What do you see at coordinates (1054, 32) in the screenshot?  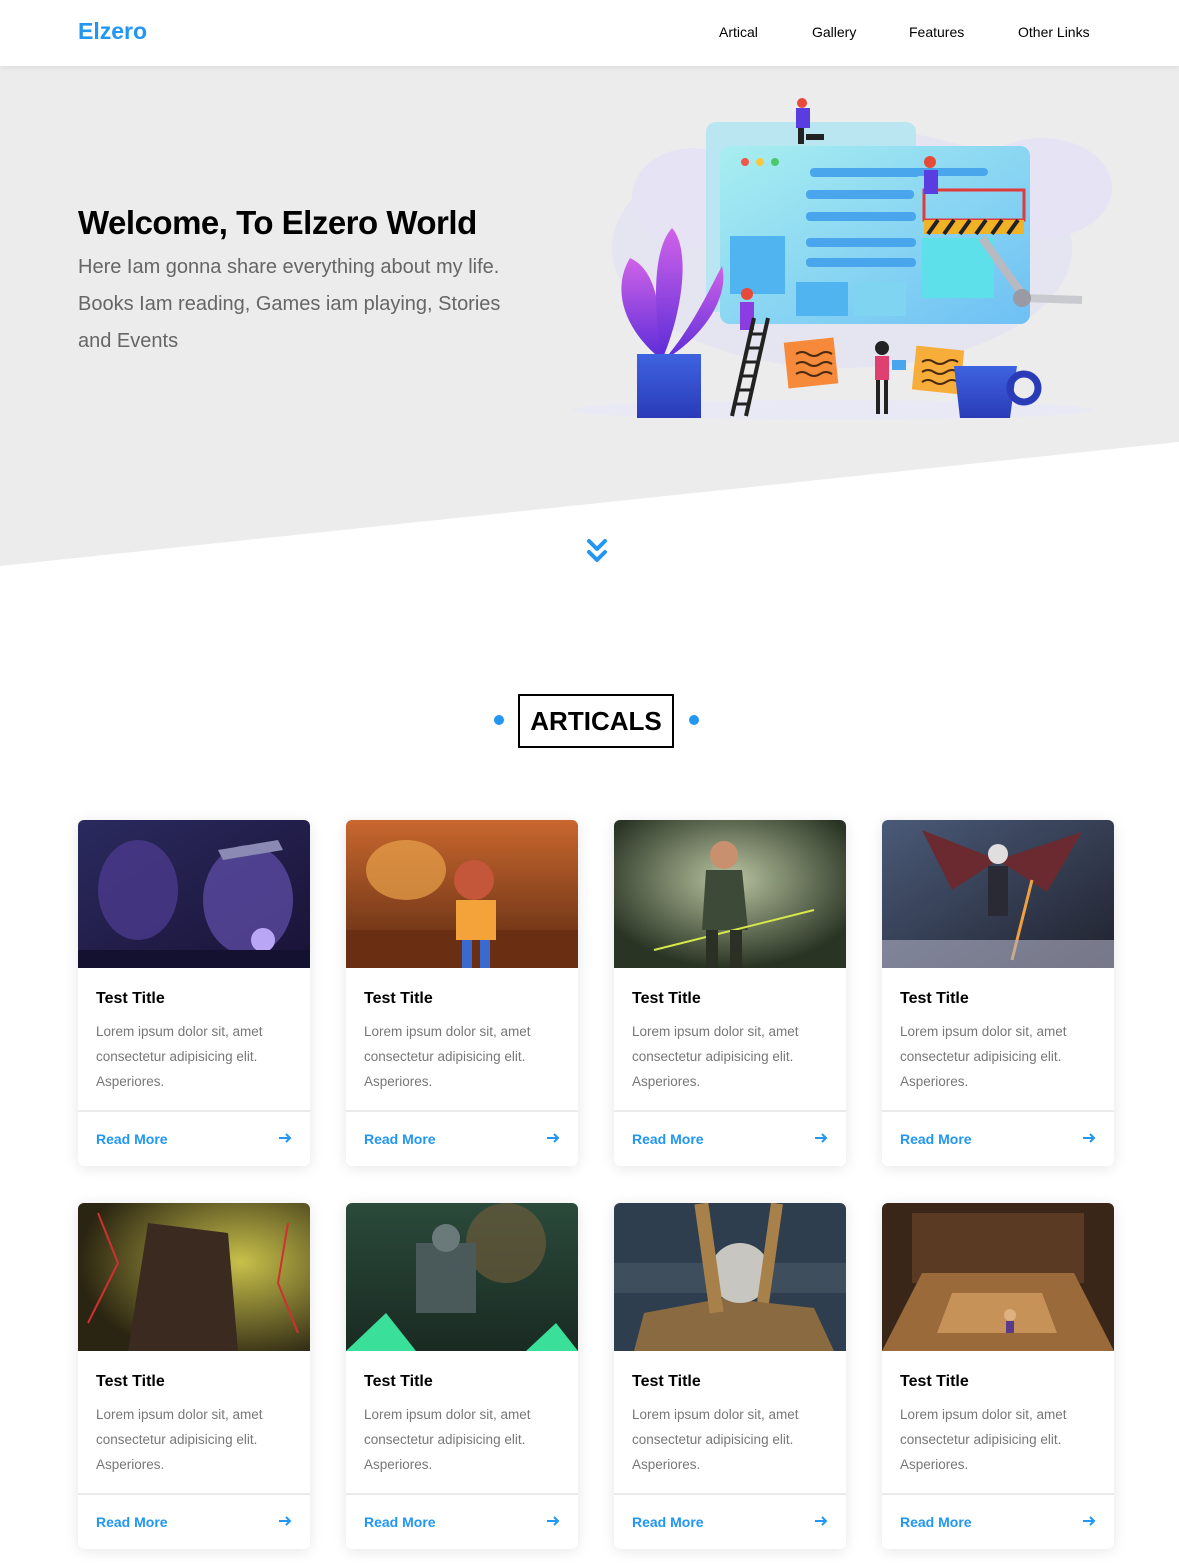 I see `nav-link-other-links: Other Links` at bounding box center [1054, 32].